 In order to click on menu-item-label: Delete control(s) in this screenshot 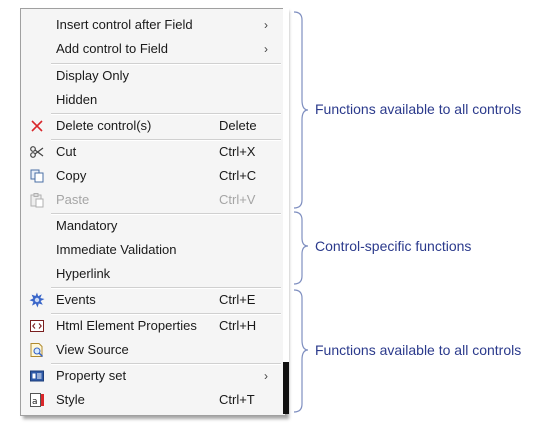, I will do `click(104, 125)`.